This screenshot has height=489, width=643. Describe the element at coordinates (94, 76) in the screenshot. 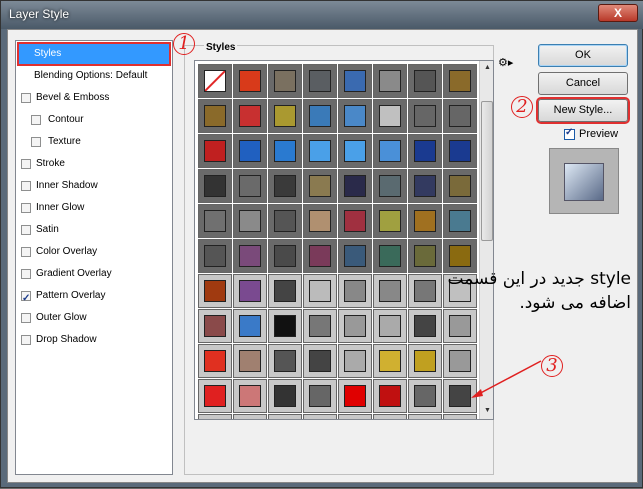

I see `effect-item-blending-options-default: Blending Options: Default` at that location.